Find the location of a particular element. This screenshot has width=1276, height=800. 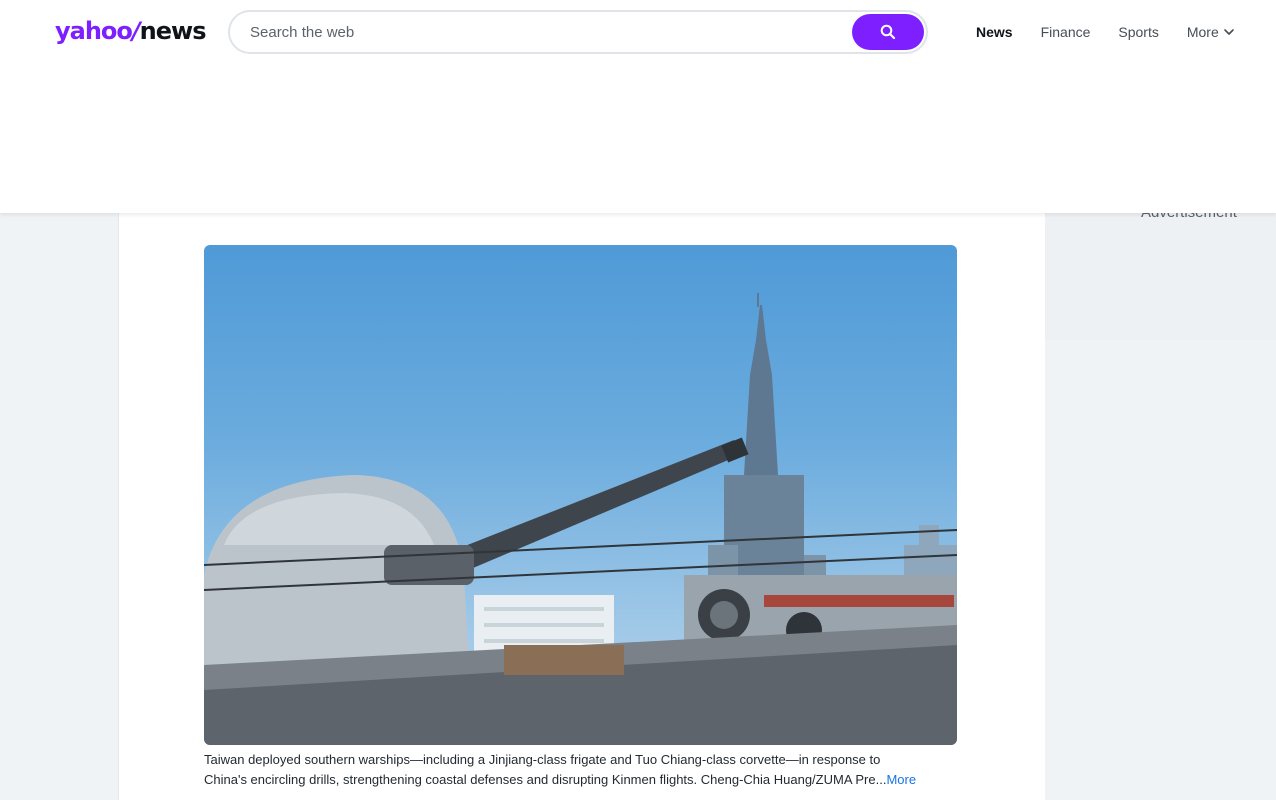

search-button is located at coordinates (888, 32).